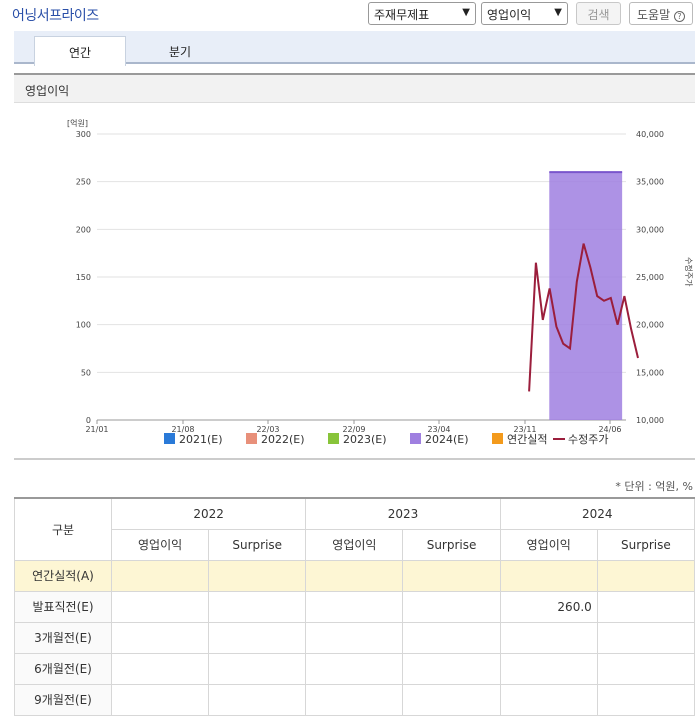 Image resolution: width=699 pixels, height=724 pixels. I want to click on unit-note: * 단위 : 억원, %, so click(654, 486).